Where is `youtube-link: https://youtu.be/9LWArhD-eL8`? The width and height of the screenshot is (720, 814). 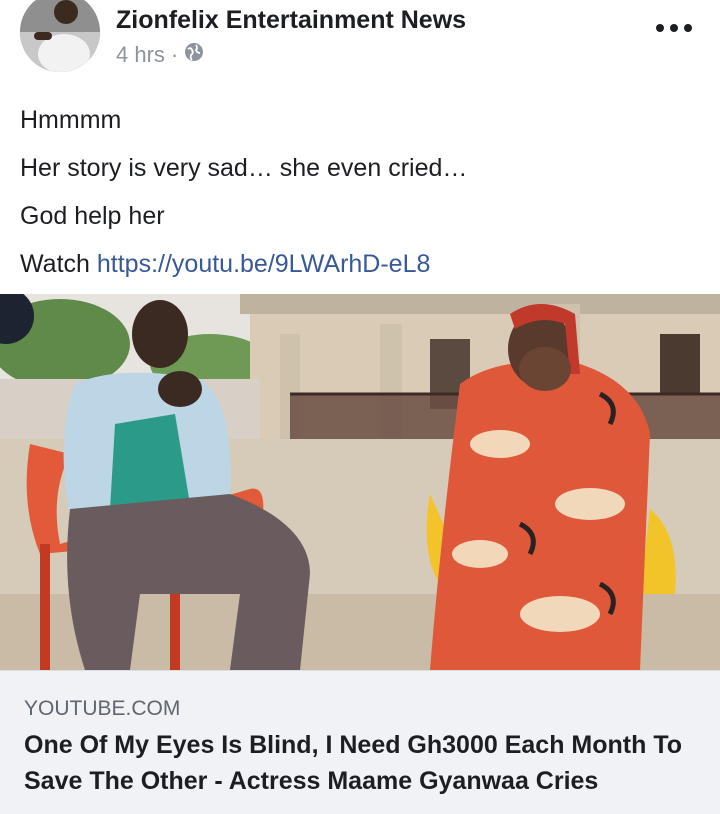
youtube-link: https://youtu.be/9LWArhD-eL8 is located at coordinates (264, 264).